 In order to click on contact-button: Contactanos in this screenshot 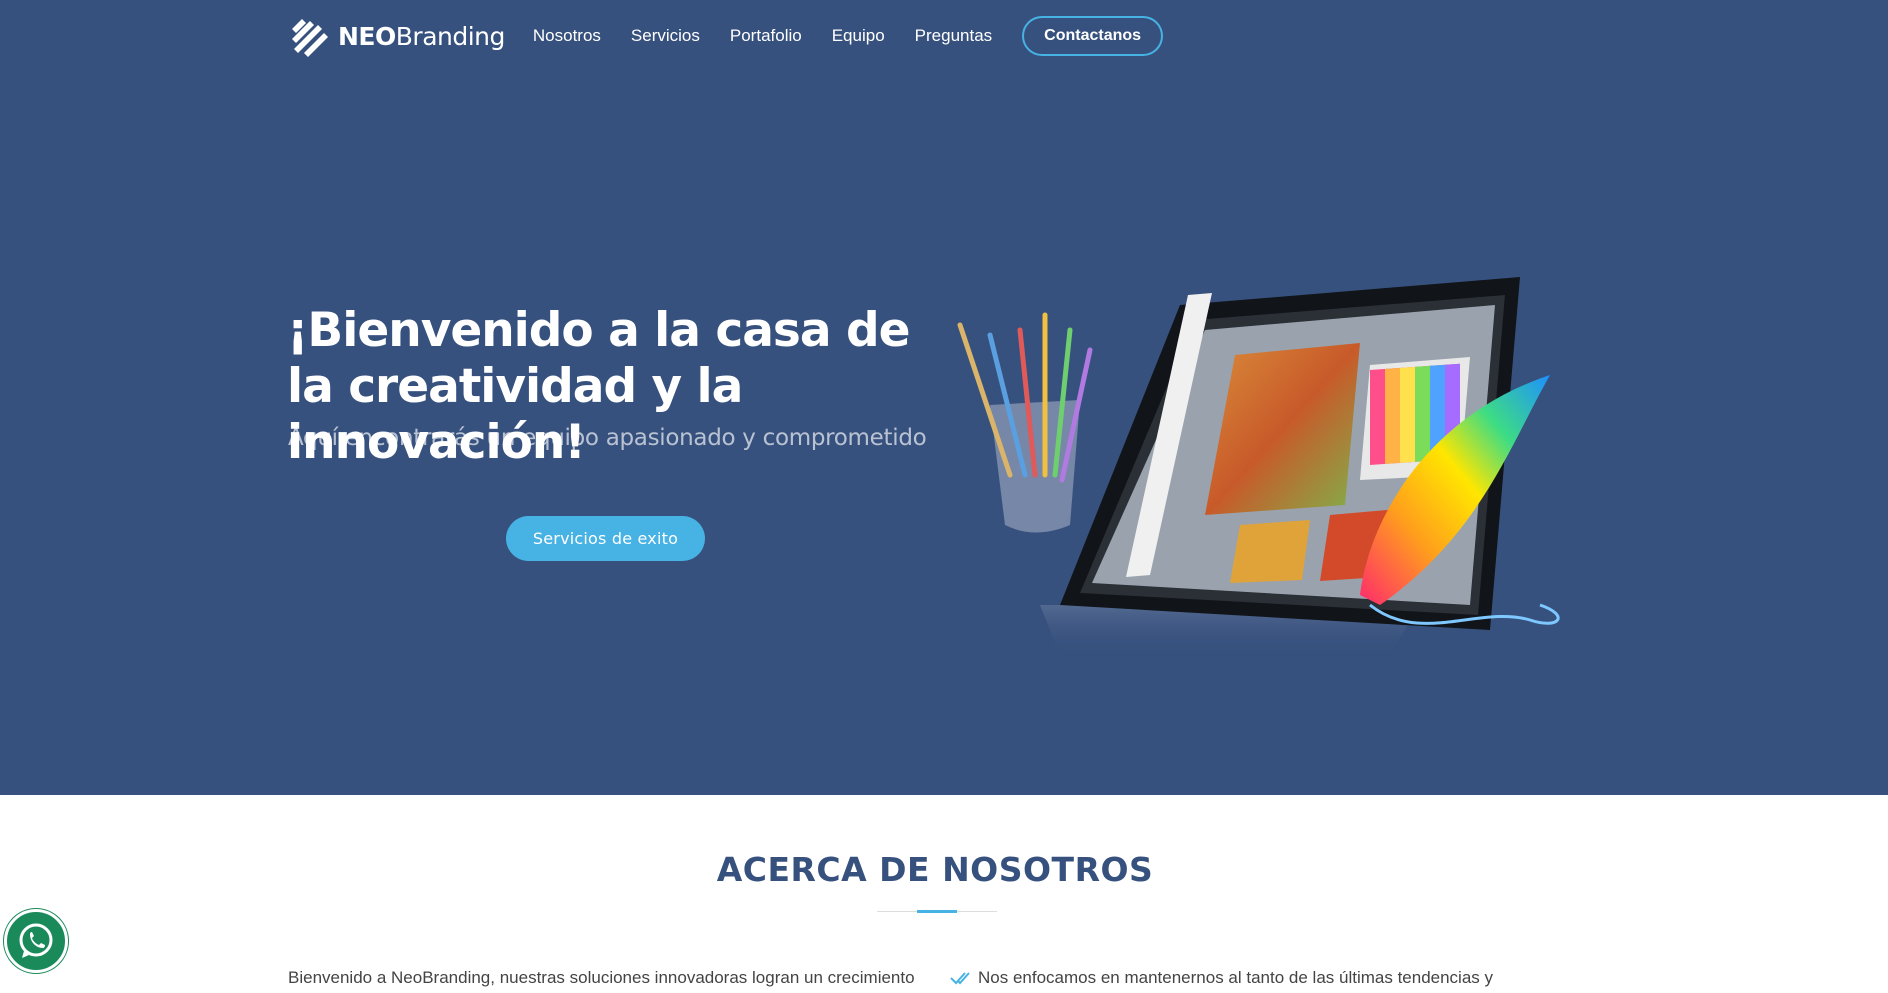, I will do `click(1093, 36)`.